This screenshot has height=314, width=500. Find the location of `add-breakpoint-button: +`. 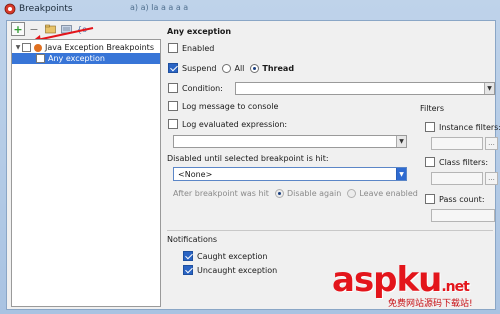

add-breakpoint-button: + is located at coordinates (18, 29).